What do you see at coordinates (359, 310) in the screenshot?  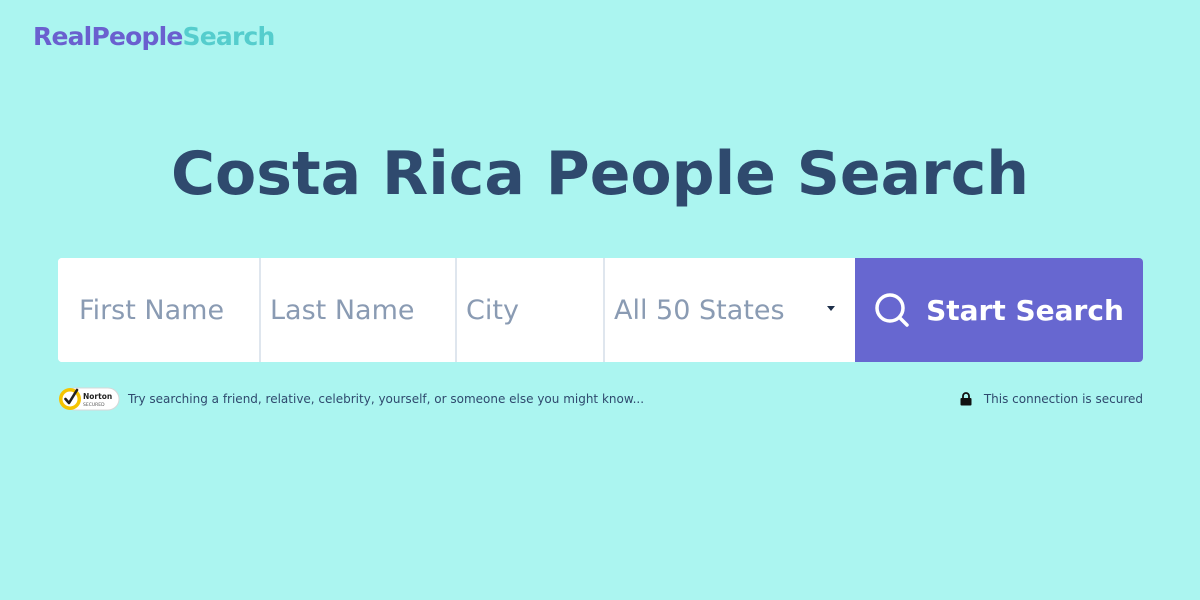 I see `last-name-input` at bounding box center [359, 310].